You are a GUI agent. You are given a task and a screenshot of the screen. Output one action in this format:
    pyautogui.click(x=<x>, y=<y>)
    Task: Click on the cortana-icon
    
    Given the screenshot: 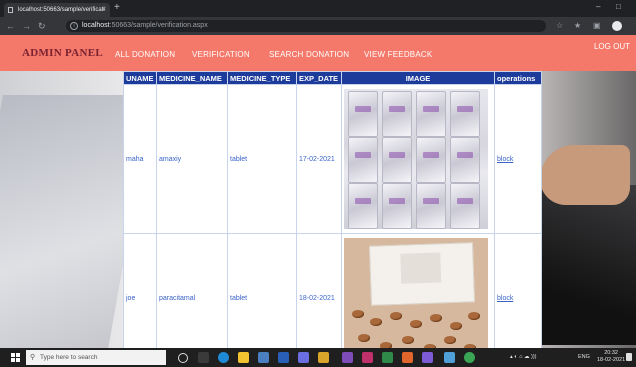 What is the action you would take?
    pyautogui.click(x=183, y=358)
    